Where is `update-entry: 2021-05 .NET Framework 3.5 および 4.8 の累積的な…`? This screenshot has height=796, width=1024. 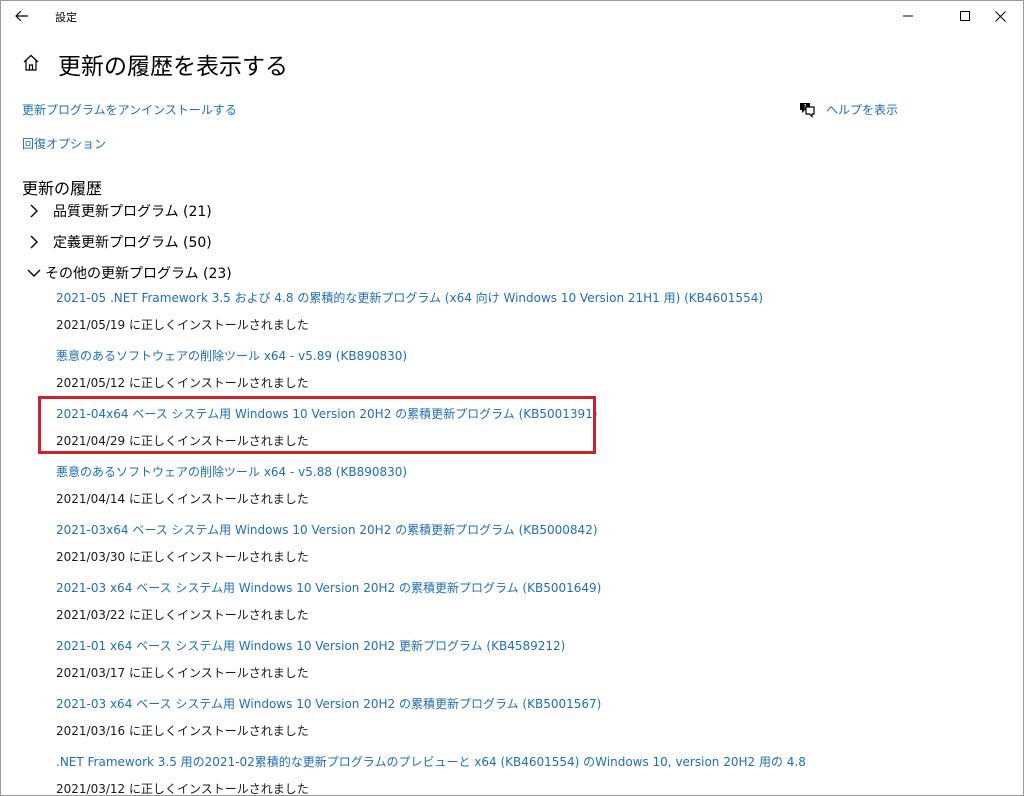
update-entry: 2021-05 .NET Framework 3.5 および 4.8 の累積的な… is located at coordinates (409, 311).